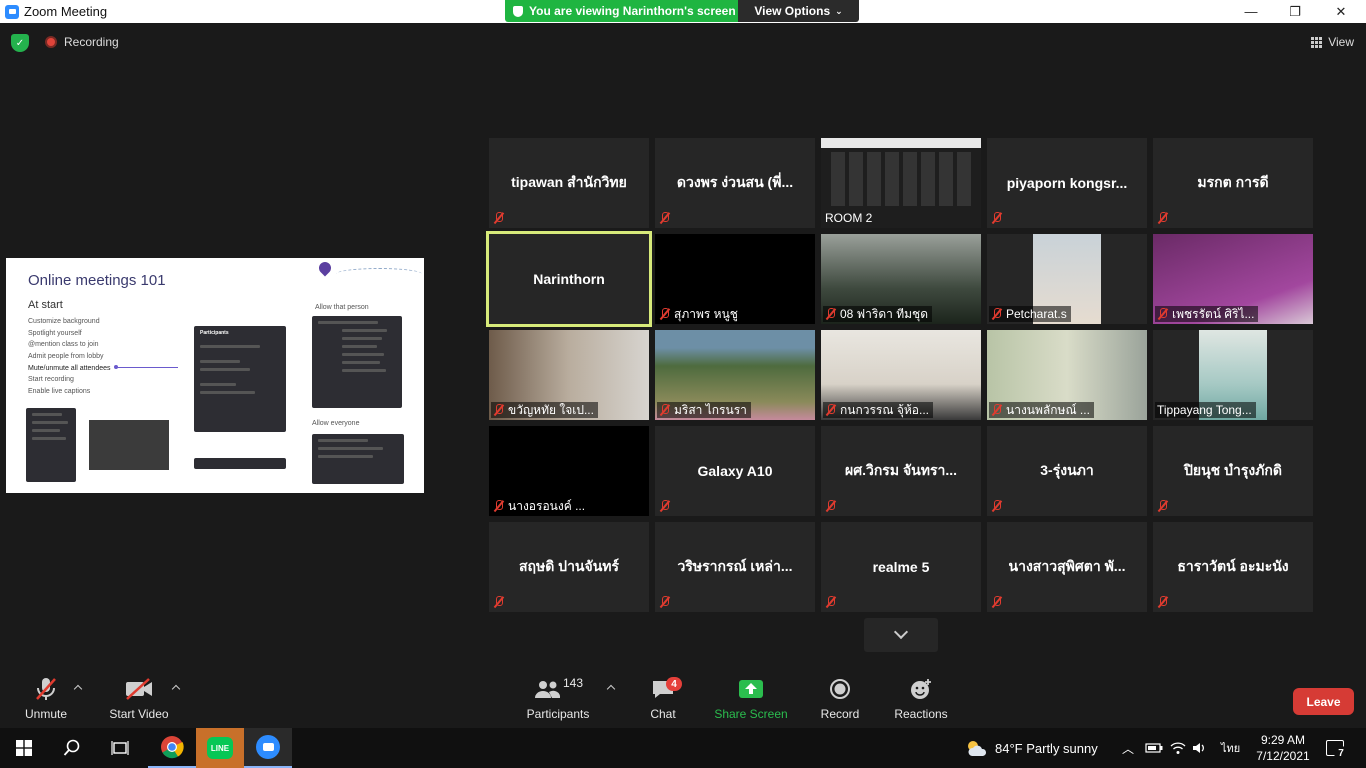 The image size is (1366, 768). I want to click on participant-tile: 08 ฟาริดา ทีมชุด, so click(901, 279).